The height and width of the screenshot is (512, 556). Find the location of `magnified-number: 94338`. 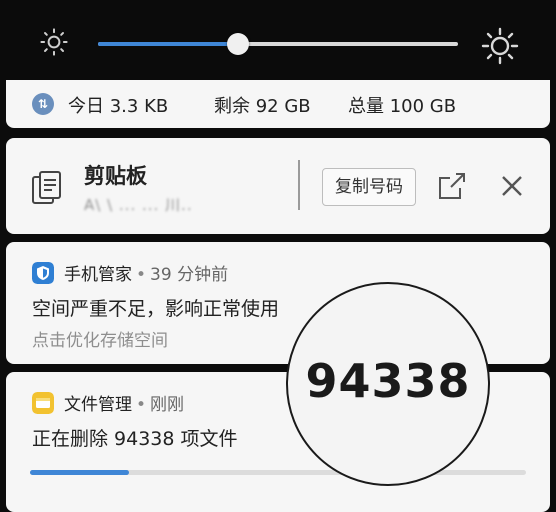

magnified-number: 94338 is located at coordinates (388, 381).